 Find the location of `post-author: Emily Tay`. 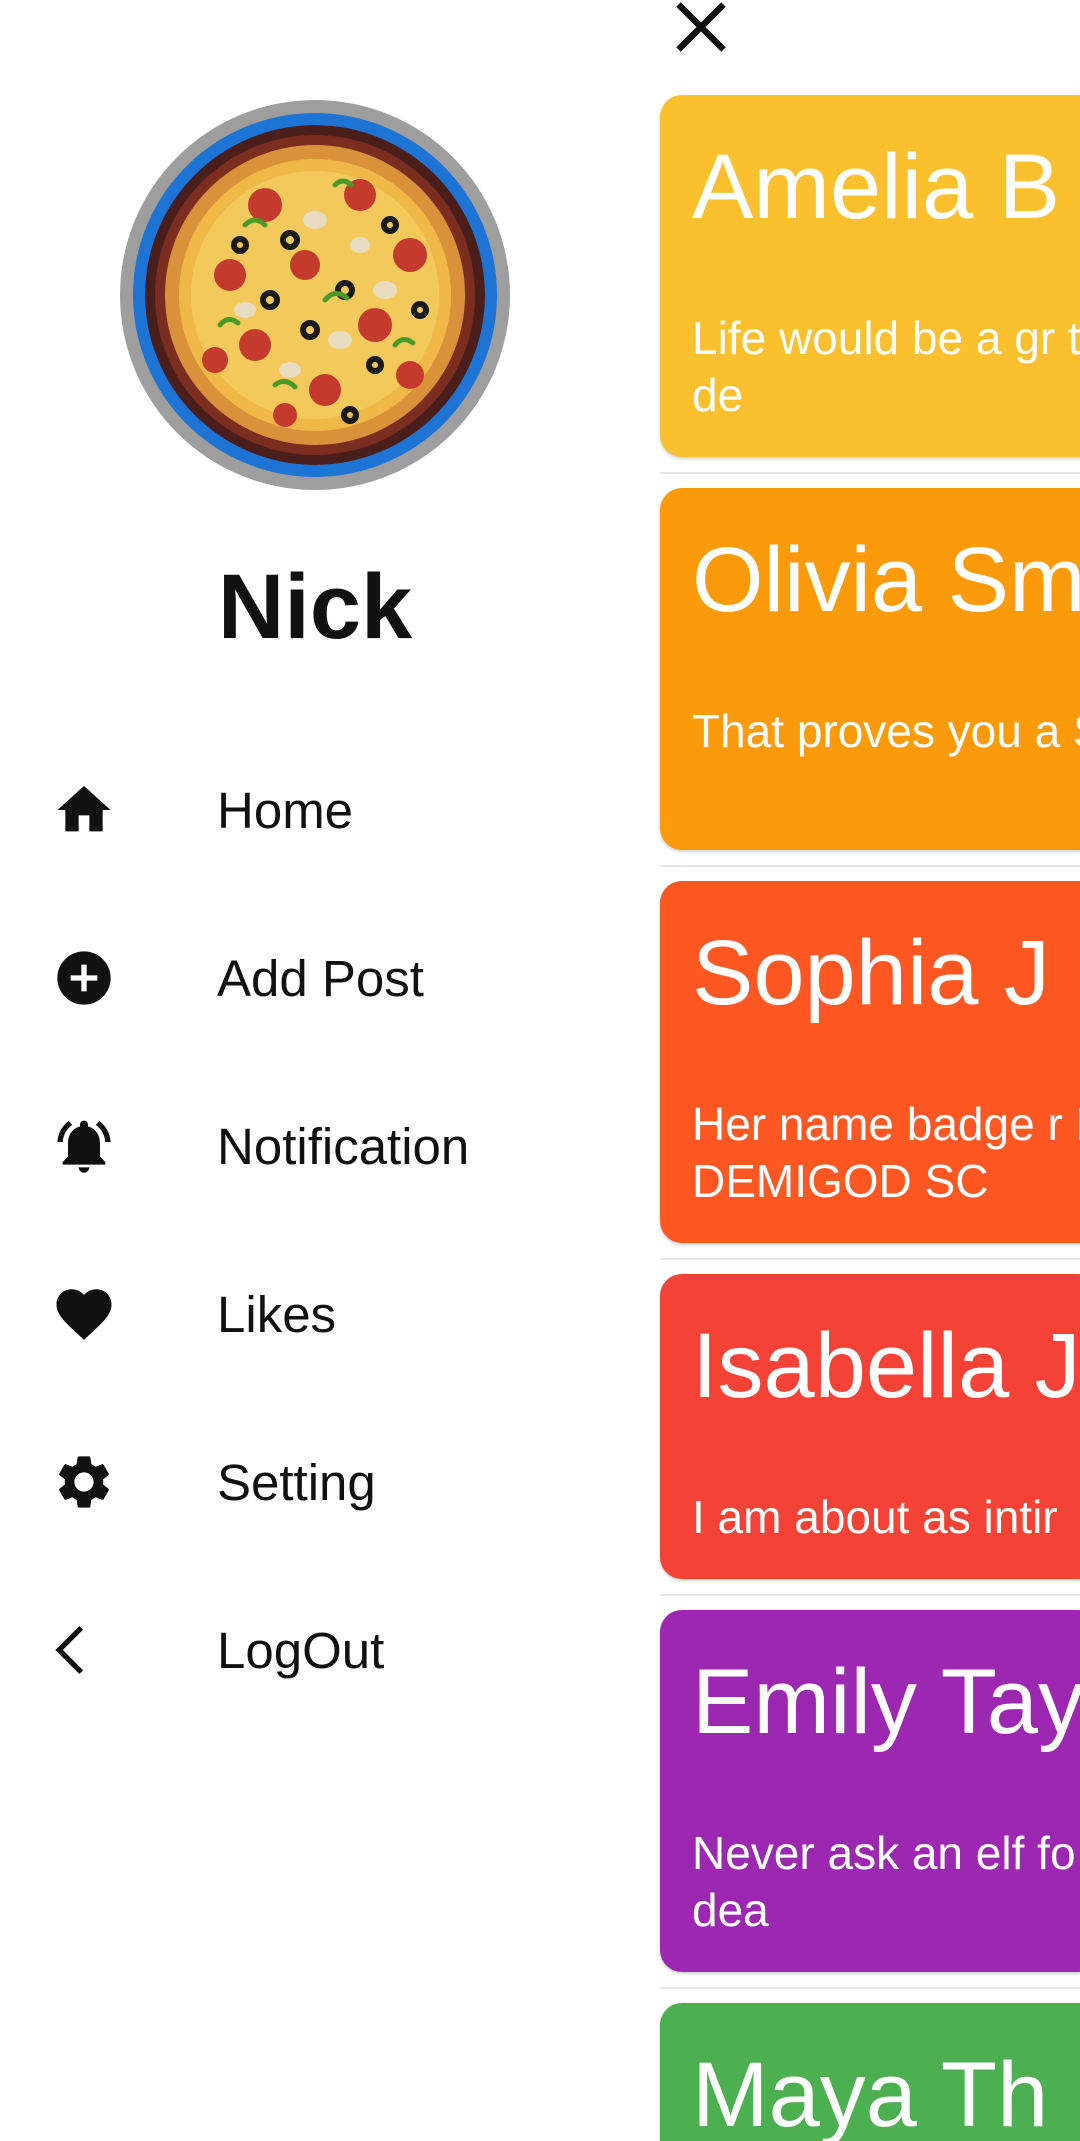

post-author: Emily Tay is located at coordinates (886, 1702).